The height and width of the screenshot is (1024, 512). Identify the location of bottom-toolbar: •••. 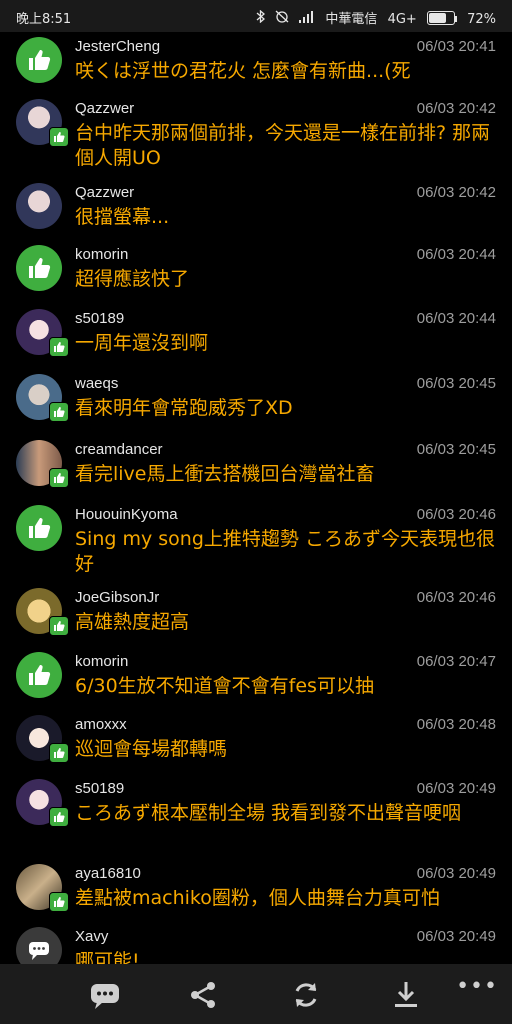
(256, 994).